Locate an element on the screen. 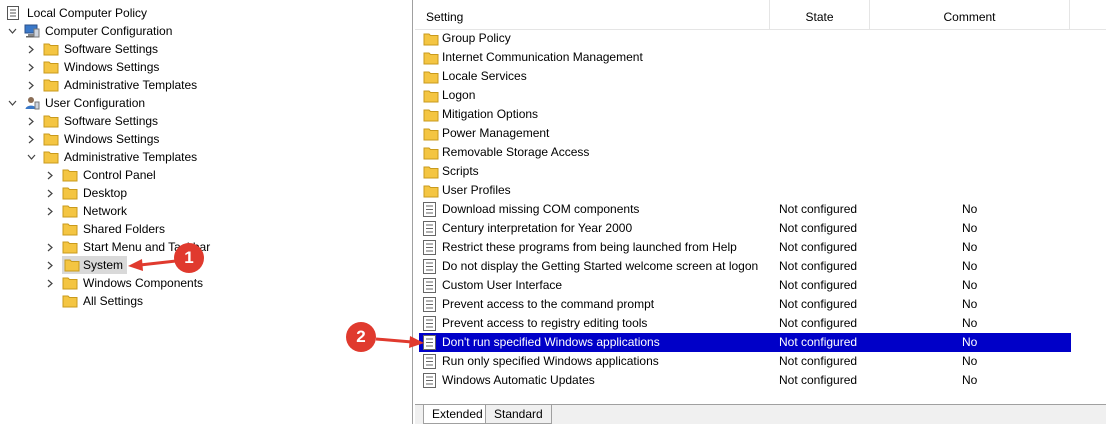 The width and height of the screenshot is (1106, 424). policy-name: Run only specified Windows applications is located at coordinates (550, 361).